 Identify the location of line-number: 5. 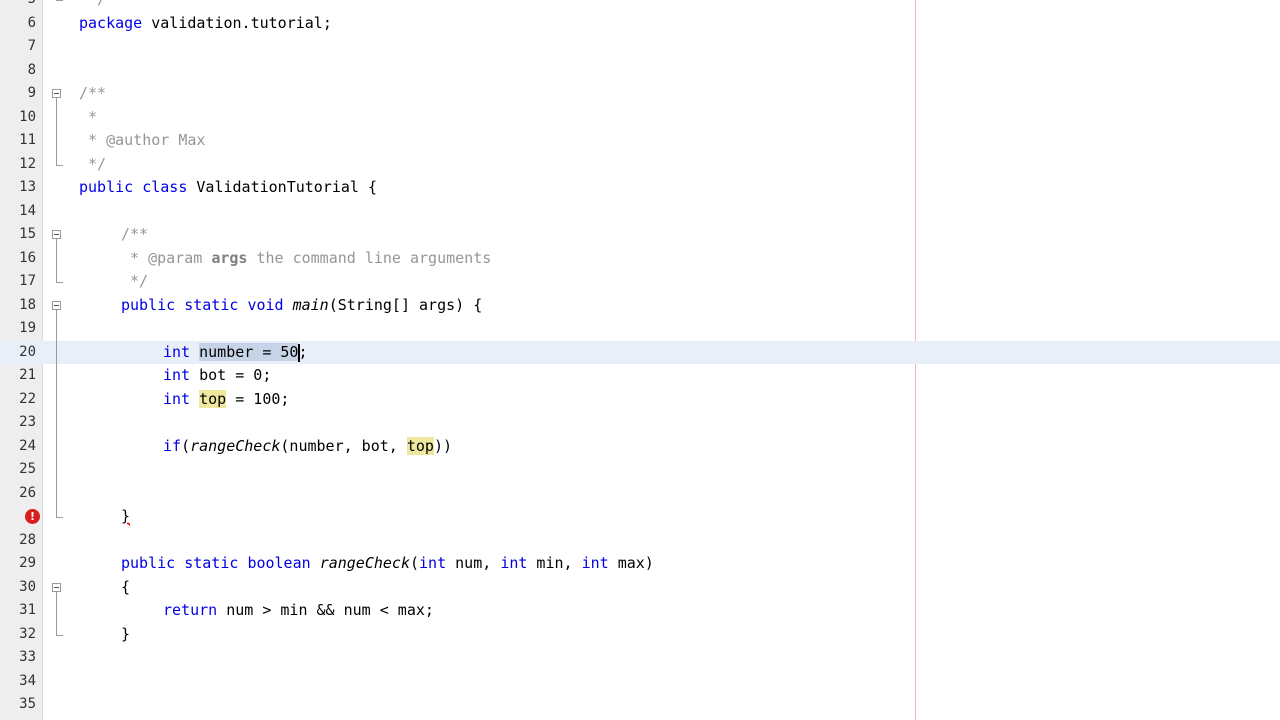
(18, 6).